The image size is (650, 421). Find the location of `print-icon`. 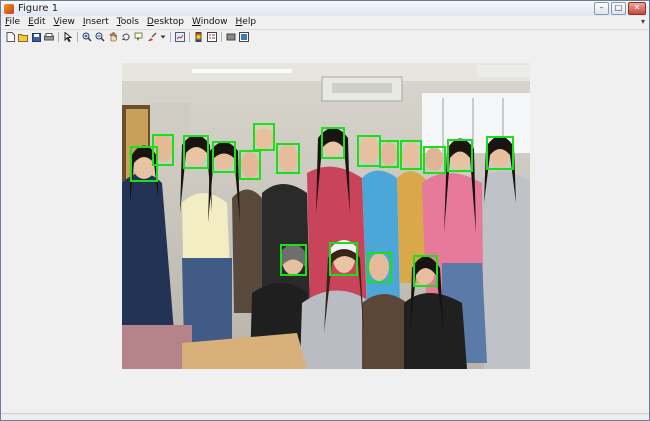

print-icon is located at coordinates (49, 37).